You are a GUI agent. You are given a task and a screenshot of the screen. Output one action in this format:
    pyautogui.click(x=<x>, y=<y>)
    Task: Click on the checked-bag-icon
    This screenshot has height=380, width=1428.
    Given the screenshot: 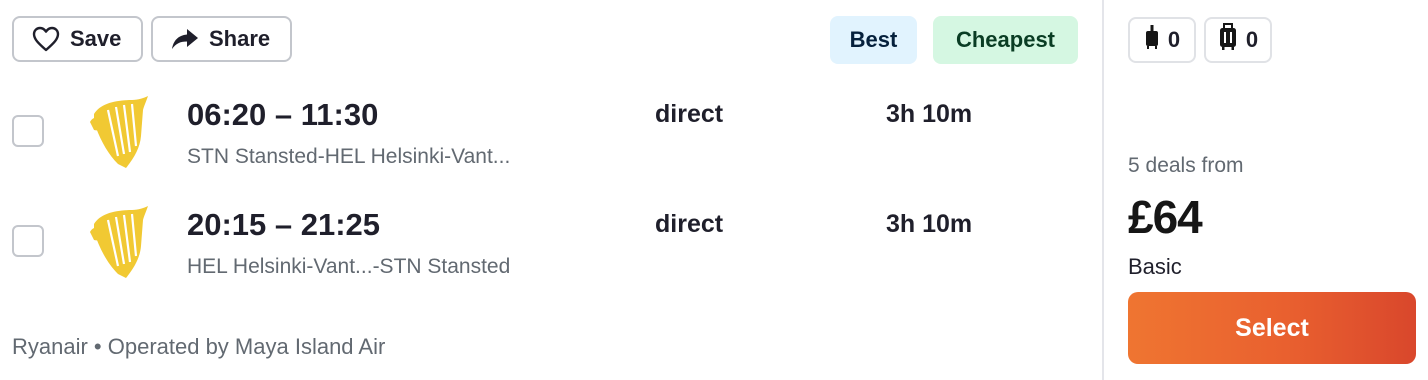 What is the action you would take?
    pyautogui.click(x=1228, y=40)
    